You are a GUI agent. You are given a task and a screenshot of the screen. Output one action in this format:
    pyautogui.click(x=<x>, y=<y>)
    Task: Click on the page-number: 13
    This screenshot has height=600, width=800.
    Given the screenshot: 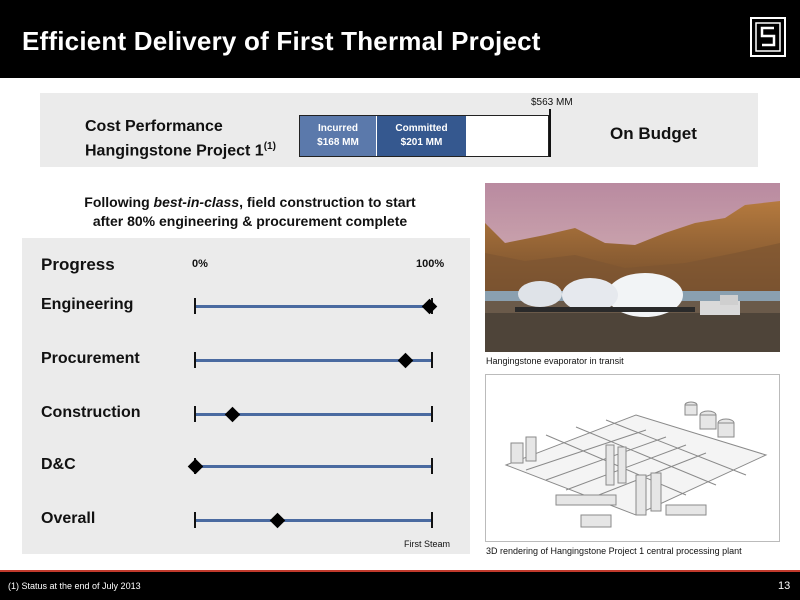 What is the action you would take?
    pyautogui.click(x=784, y=586)
    